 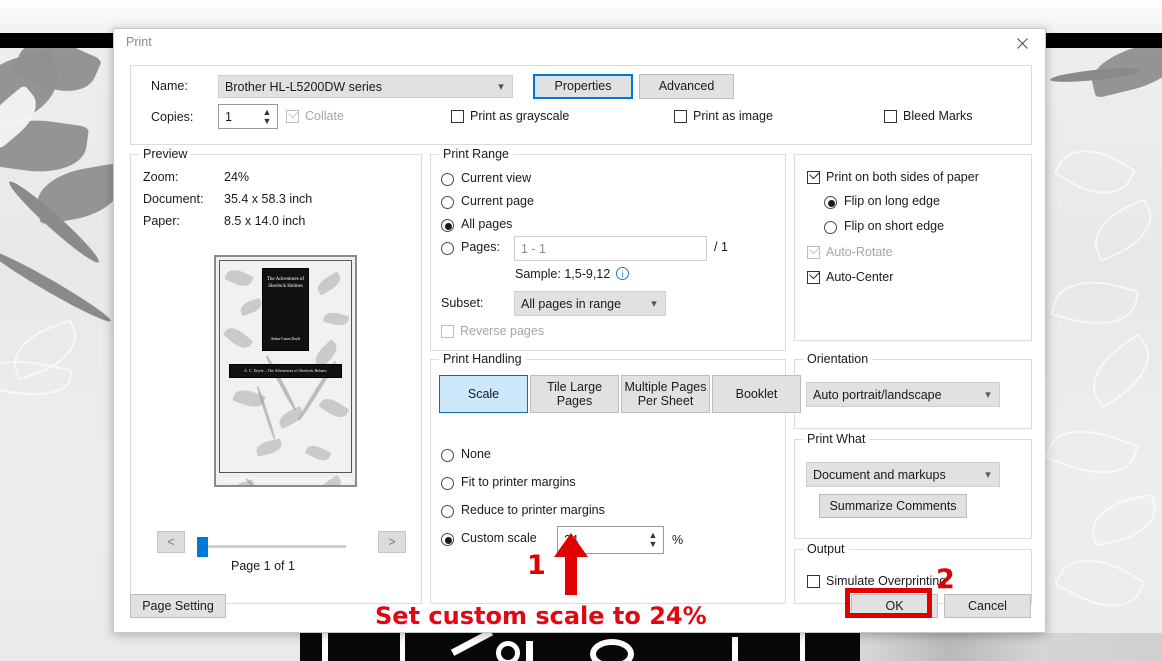 I want to click on pages-sample-text: Sample: 1,5-9,12, so click(x=563, y=274).